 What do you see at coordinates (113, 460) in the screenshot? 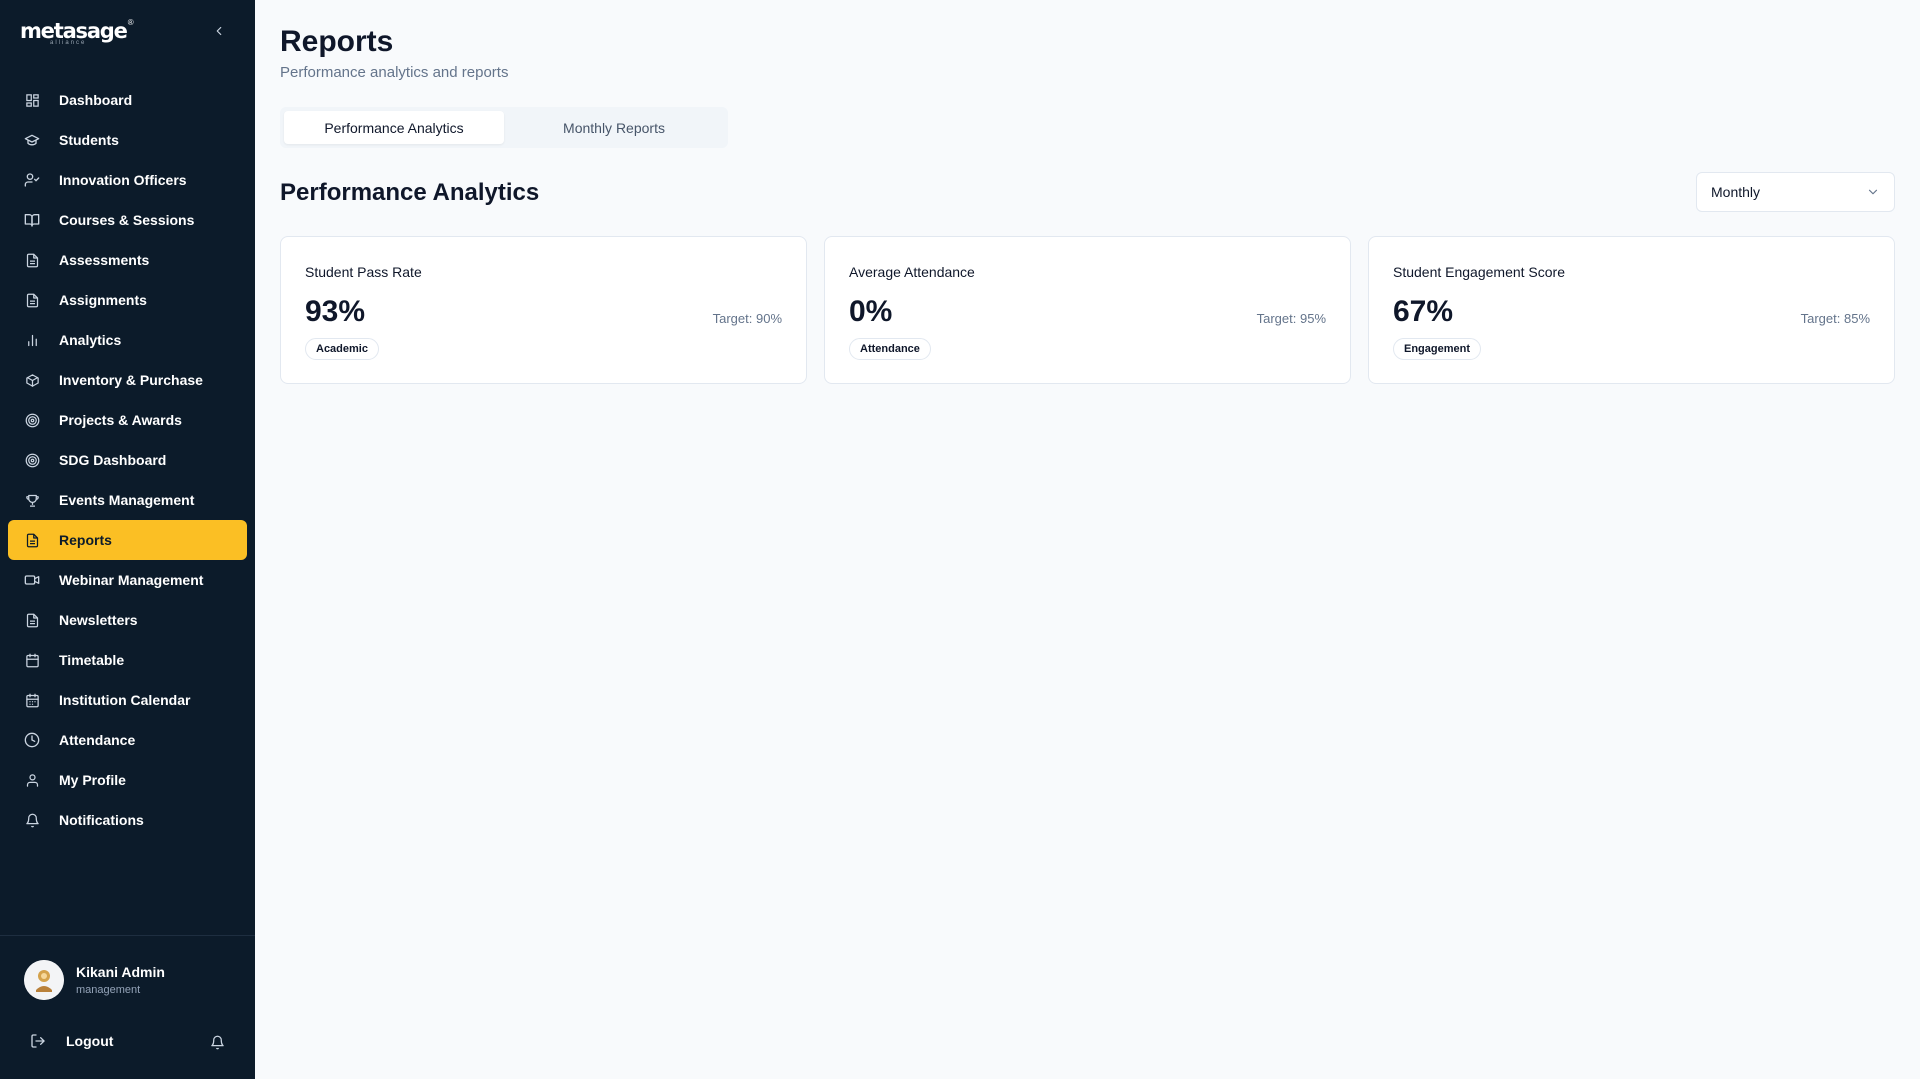
I see `sidebar-item-label: SDG Dashboard` at bounding box center [113, 460].